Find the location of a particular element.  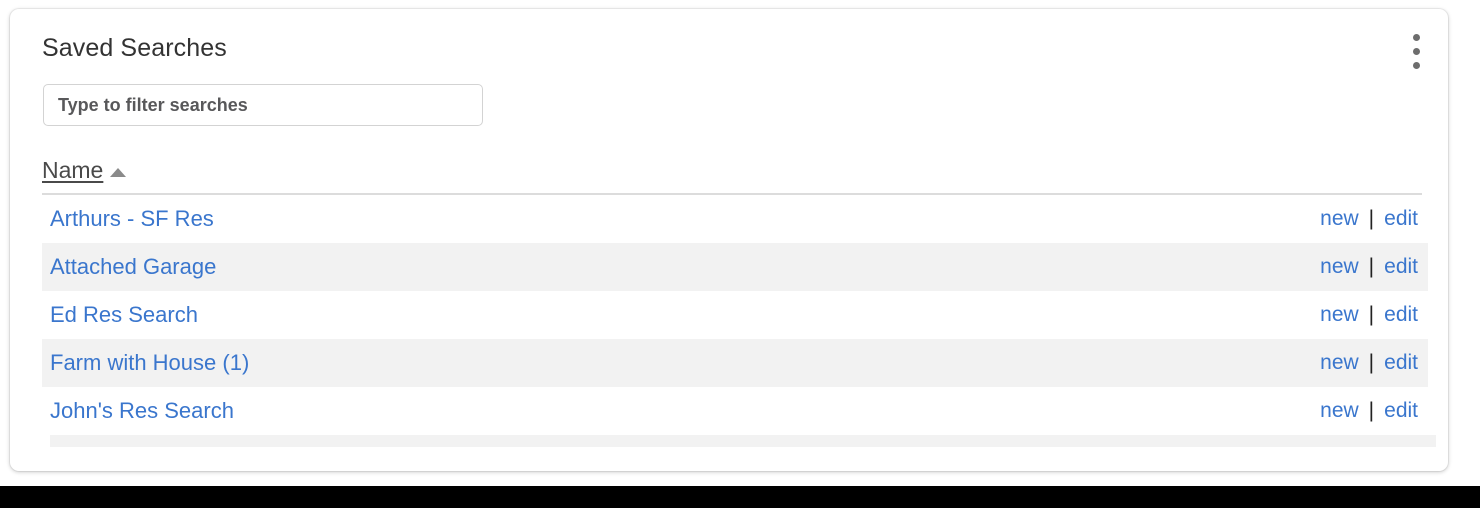

saved-search-name-link: Arthurs - SF Res is located at coordinates (132, 219).